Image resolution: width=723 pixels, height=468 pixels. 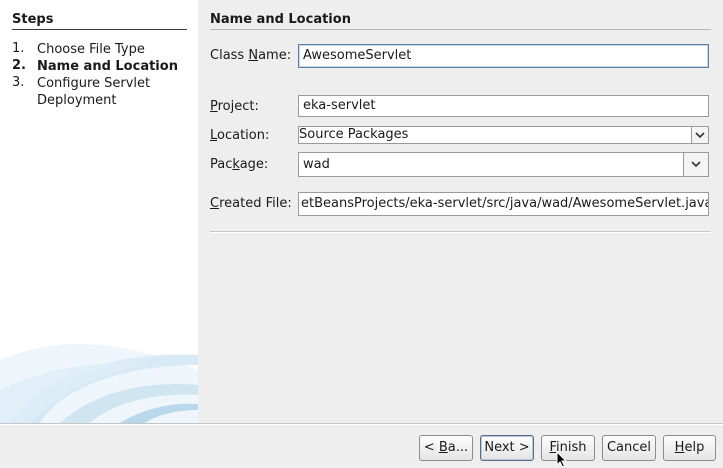 I want to click on location-label: Location:, so click(x=240, y=135).